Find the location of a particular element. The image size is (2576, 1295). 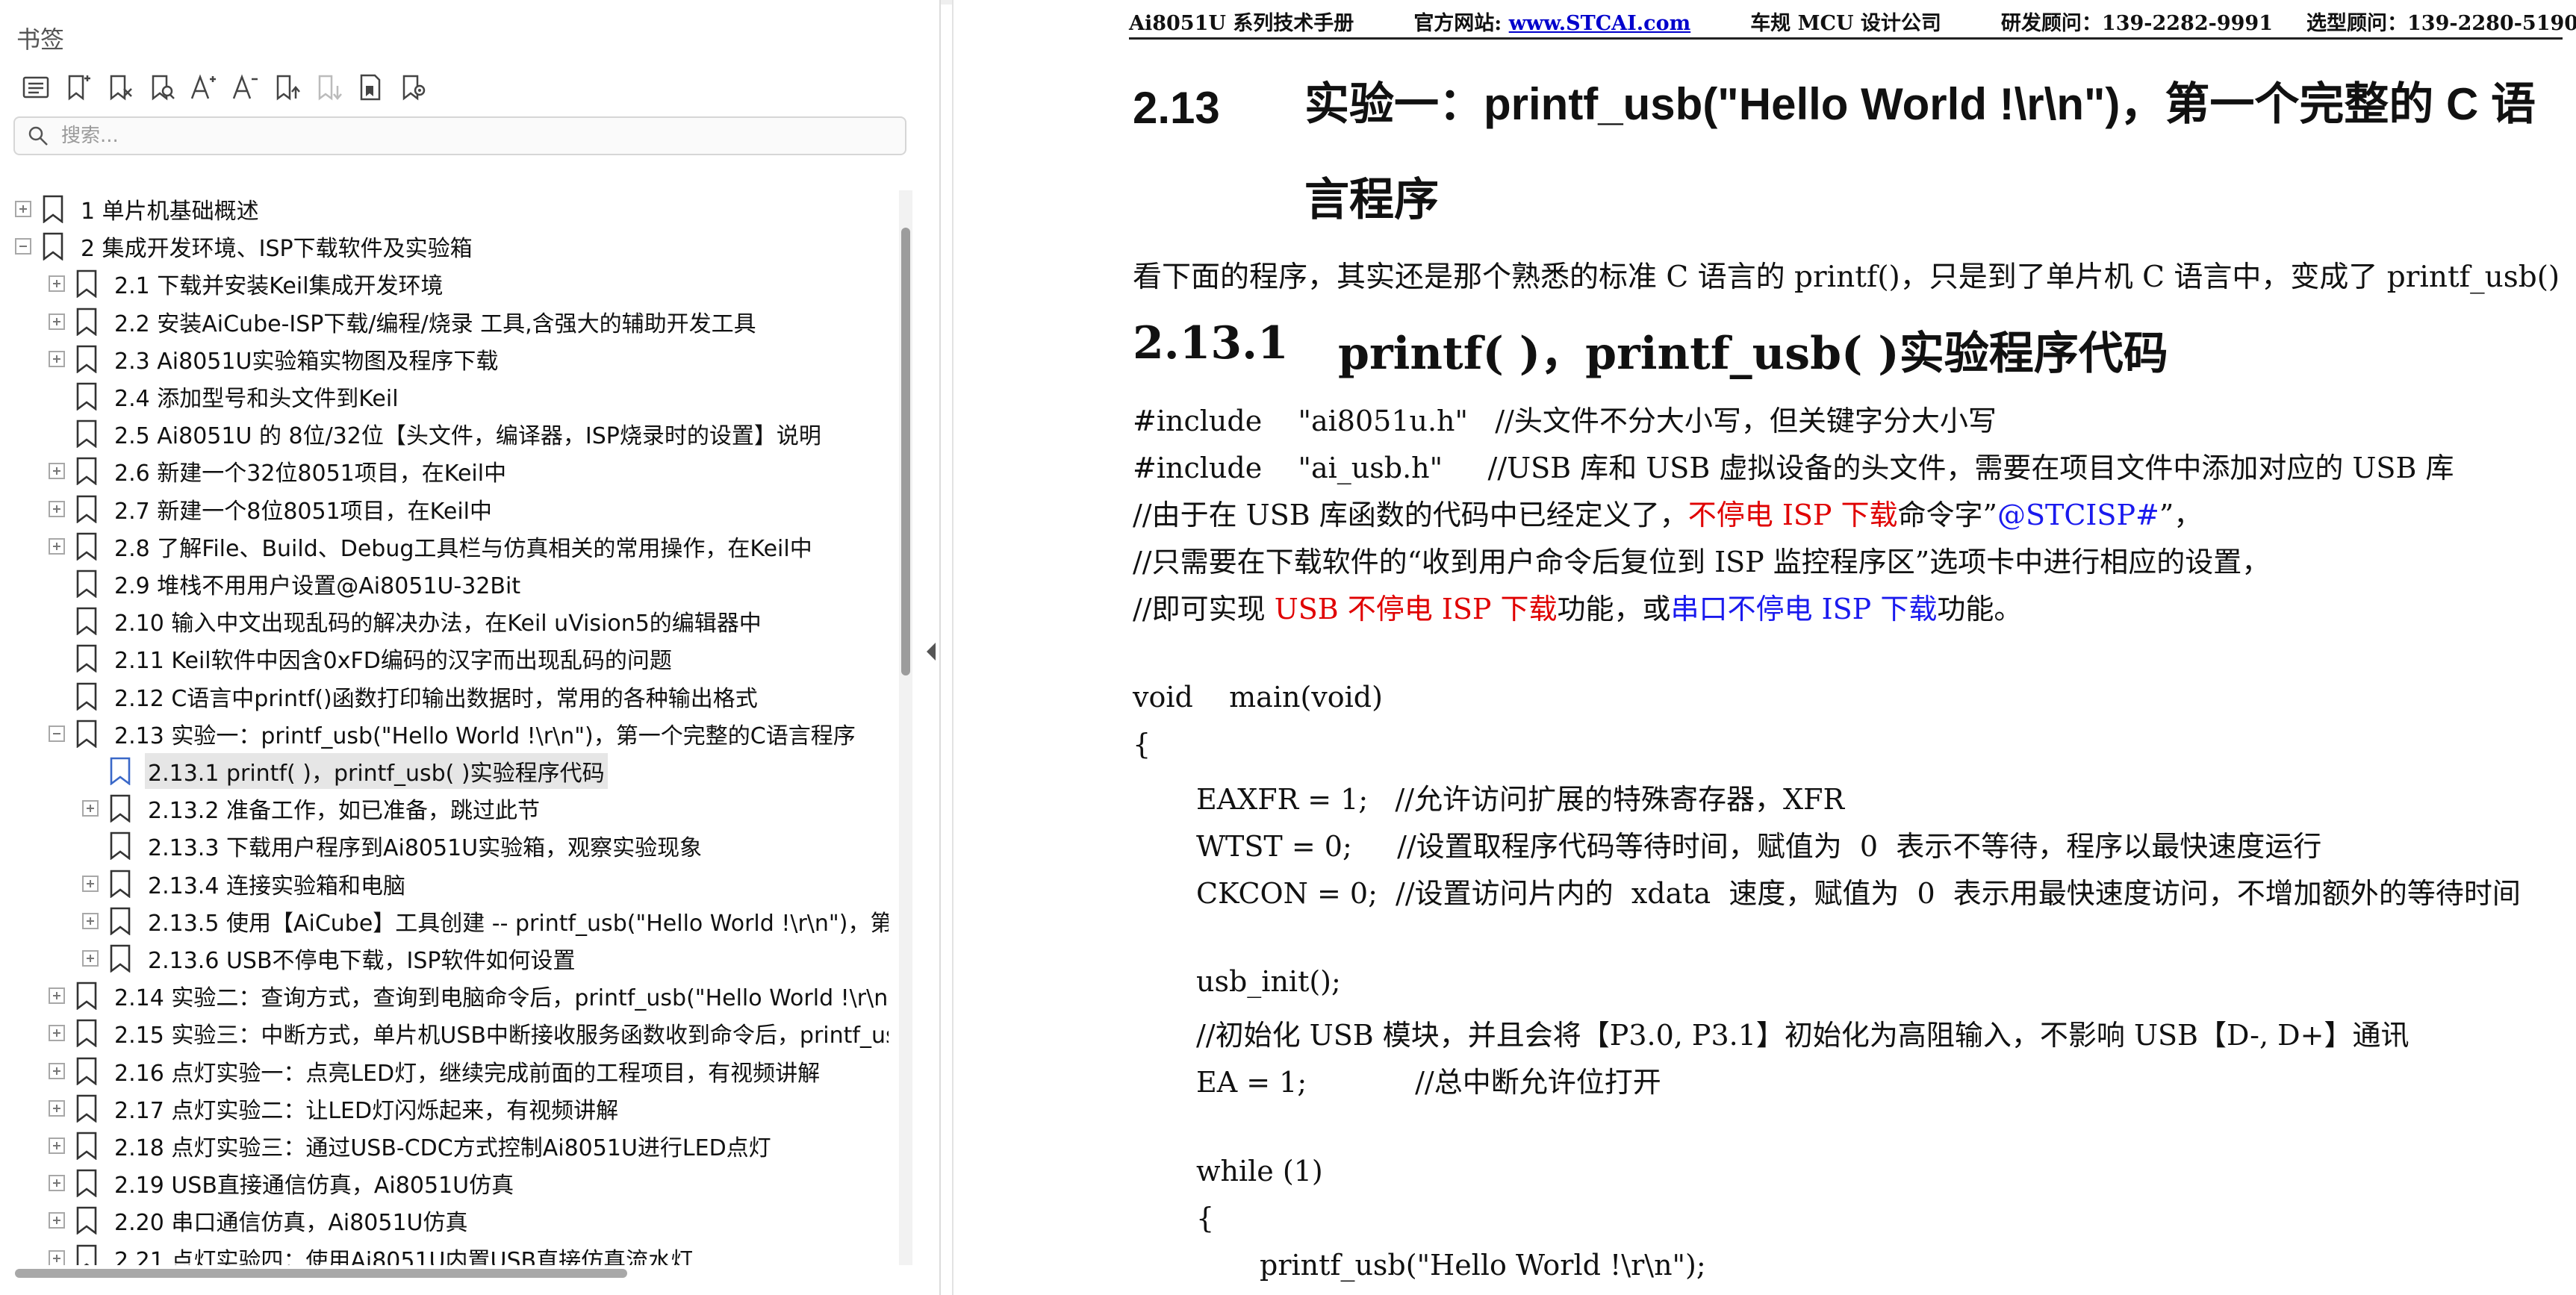

bookmark-item: 2.13.6 USB不停电下载，ISP软件如何设置 is located at coordinates (444, 958).